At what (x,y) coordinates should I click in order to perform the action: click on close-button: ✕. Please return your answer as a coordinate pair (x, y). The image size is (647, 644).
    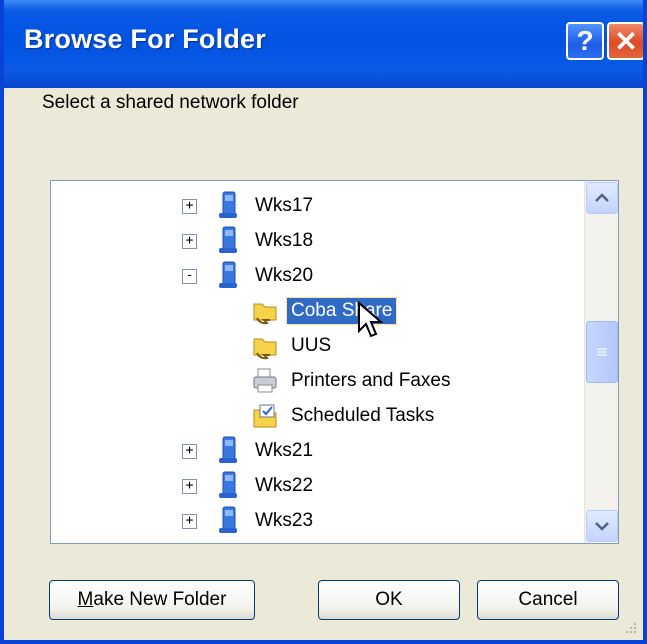
    Looking at the image, I should click on (625, 41).